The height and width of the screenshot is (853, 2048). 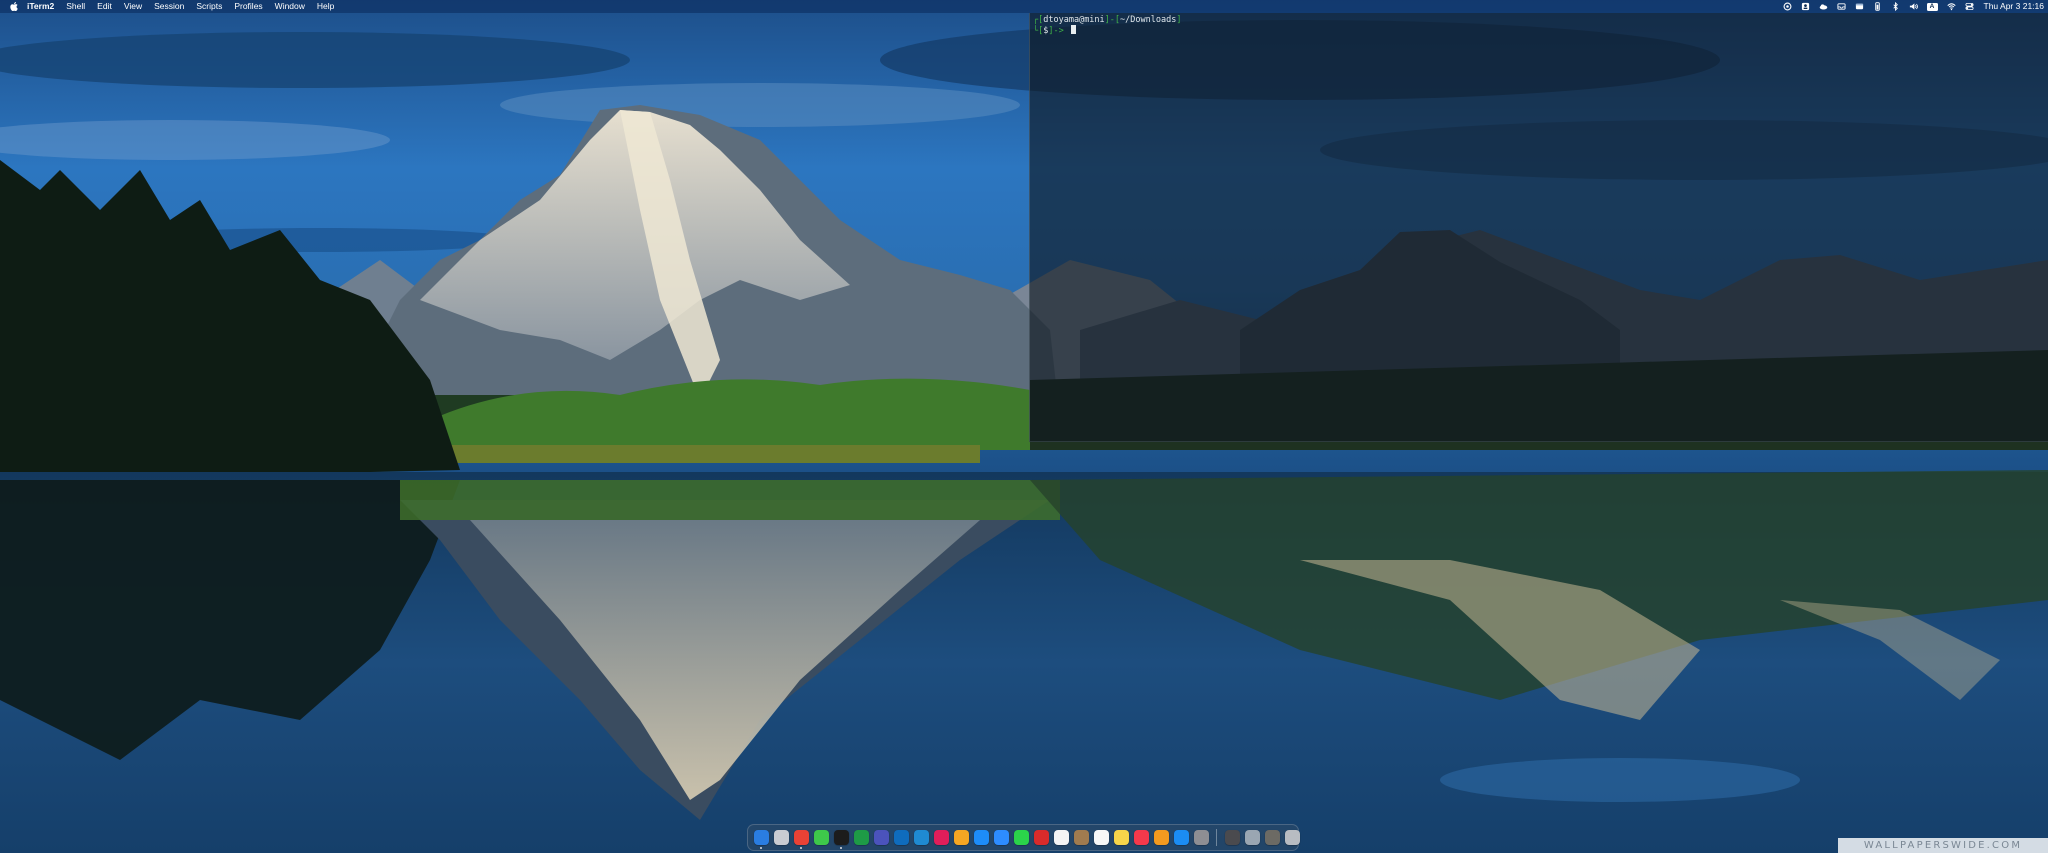 I want to click on menu-app-iterm2: iTerm2, so click(x=40, y=6).